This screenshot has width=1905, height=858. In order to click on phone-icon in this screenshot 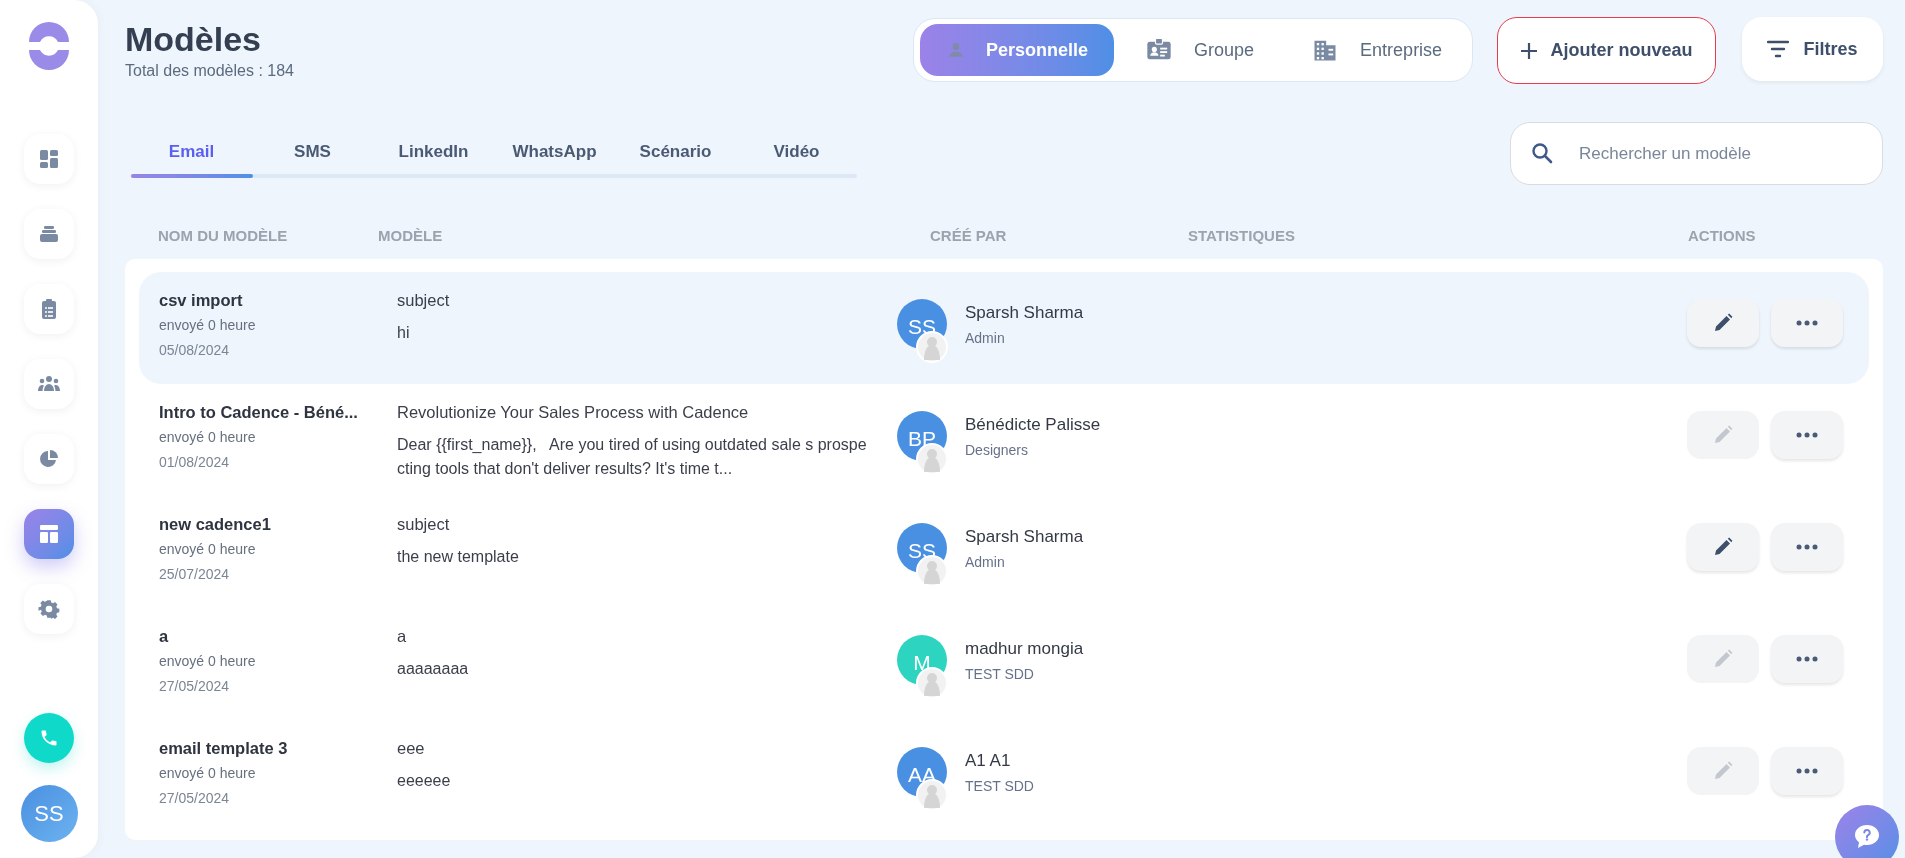, I will do `click(49, 738)`.